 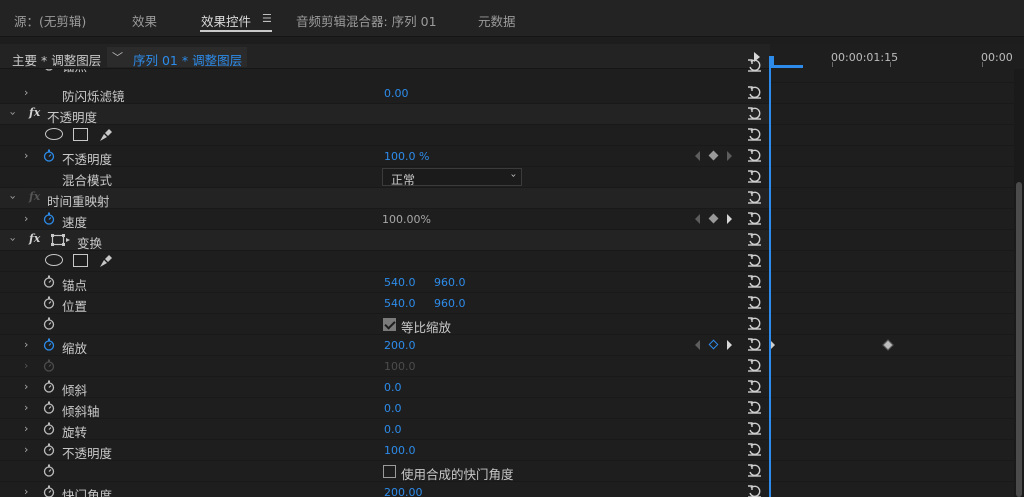 What do you see at coordinates (773, 345) in the screenshot?
I see `timeline-keyframe-start` at bounding box center [773, 345].